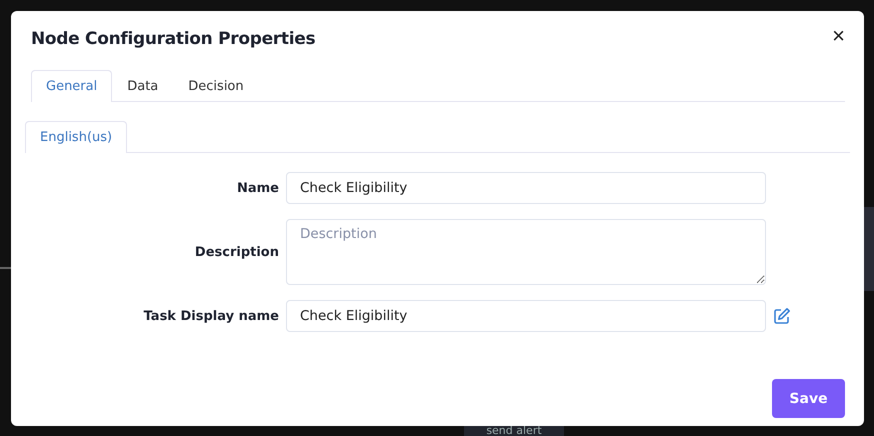  Describe the element at coordinates (514, 430) in the screenshot. I see `node-label: send alert` at that location.